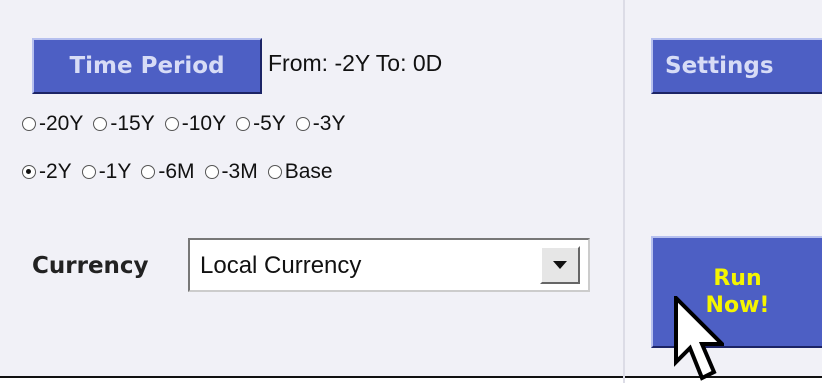 This screenshot has height=383, width=822. I want to click on radio-option: -10Y, so click(195, 124).